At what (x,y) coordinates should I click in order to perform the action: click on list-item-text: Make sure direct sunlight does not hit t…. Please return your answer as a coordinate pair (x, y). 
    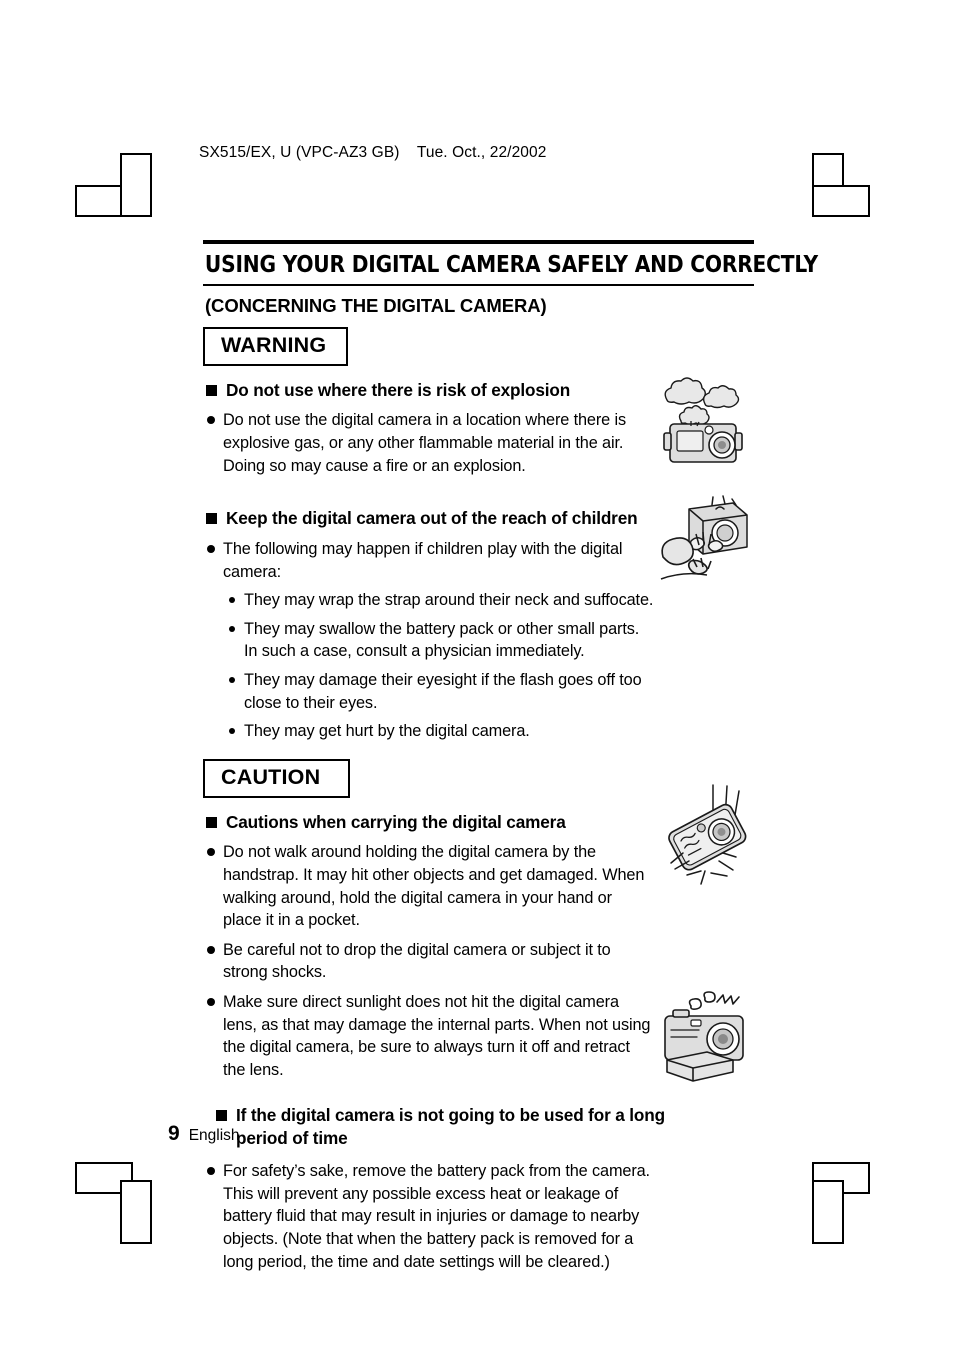
    Looking at the image, I should click on (437, 1036).